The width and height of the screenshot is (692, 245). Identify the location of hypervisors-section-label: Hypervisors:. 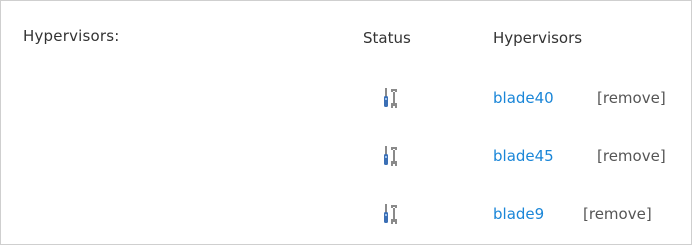
(71, 36).